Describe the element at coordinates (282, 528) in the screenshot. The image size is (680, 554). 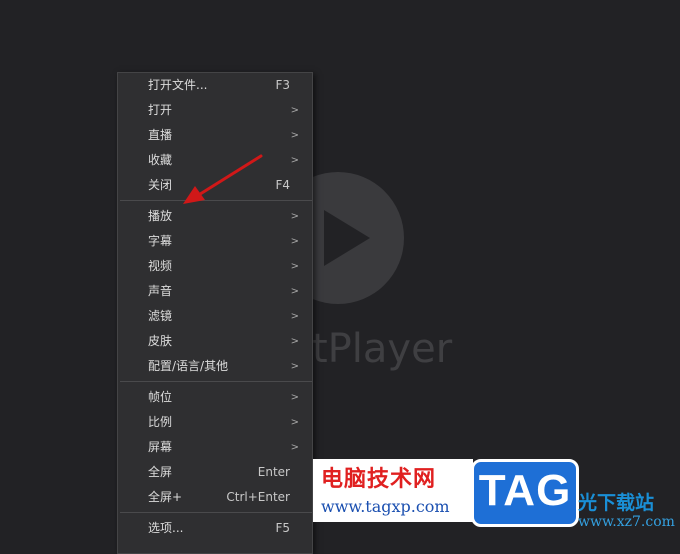
I see `menu-item-shortcut: F5` at that location.